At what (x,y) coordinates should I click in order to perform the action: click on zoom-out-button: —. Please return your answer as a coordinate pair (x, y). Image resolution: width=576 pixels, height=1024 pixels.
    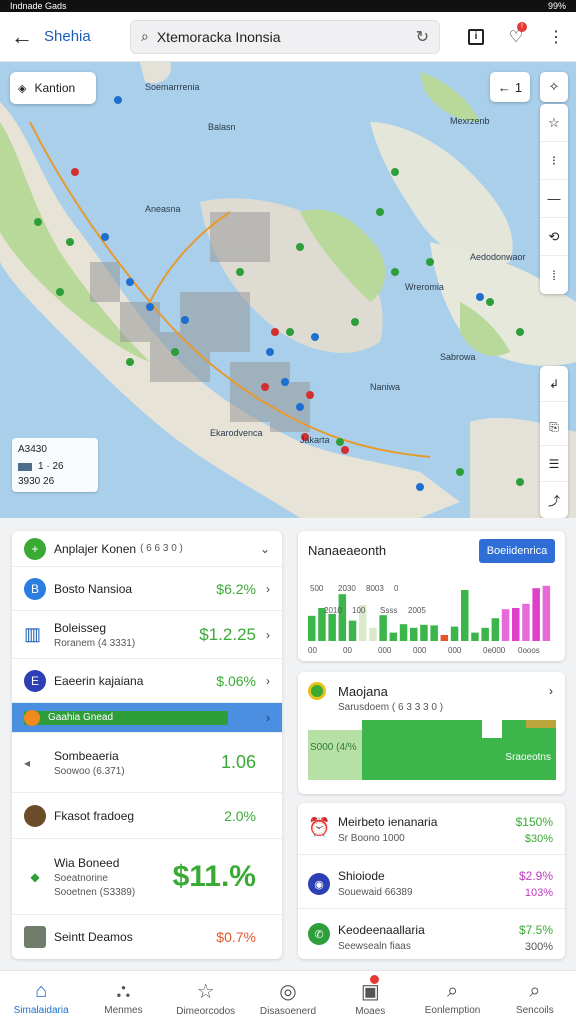
    Looking at the image, I should click on (554, 199).